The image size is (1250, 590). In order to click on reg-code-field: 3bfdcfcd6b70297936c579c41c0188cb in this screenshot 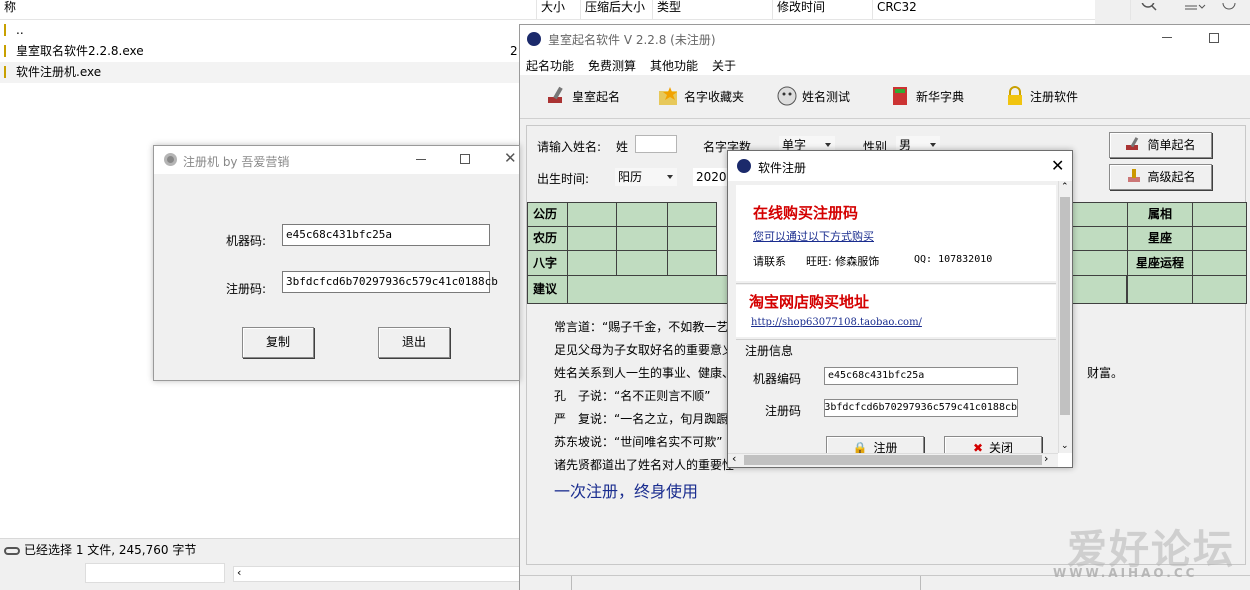, I will do `click(390, 282)`.